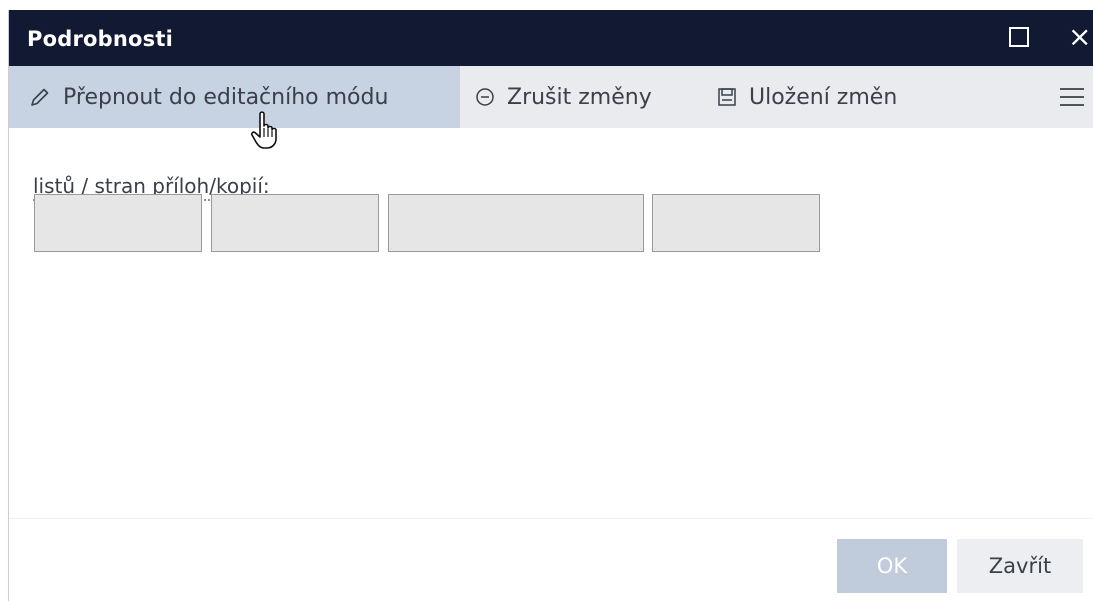 The image size is (1093, 602). I want to click on edit-mode-label: Přepnout do editačního módu, so click(226, 97).